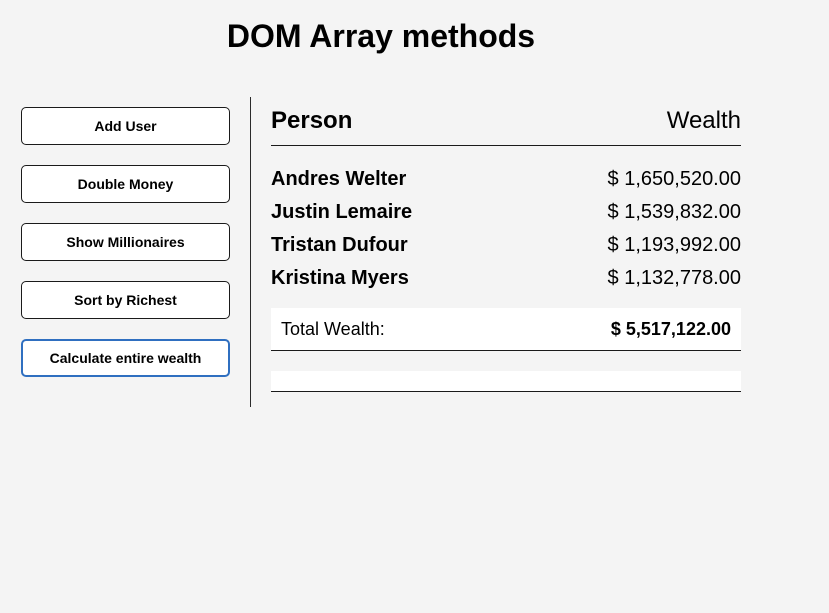 The image size is (829, 613). I want to click on table-row: Tristan Dufour $ 1,193,992.00, so click(506, 245).